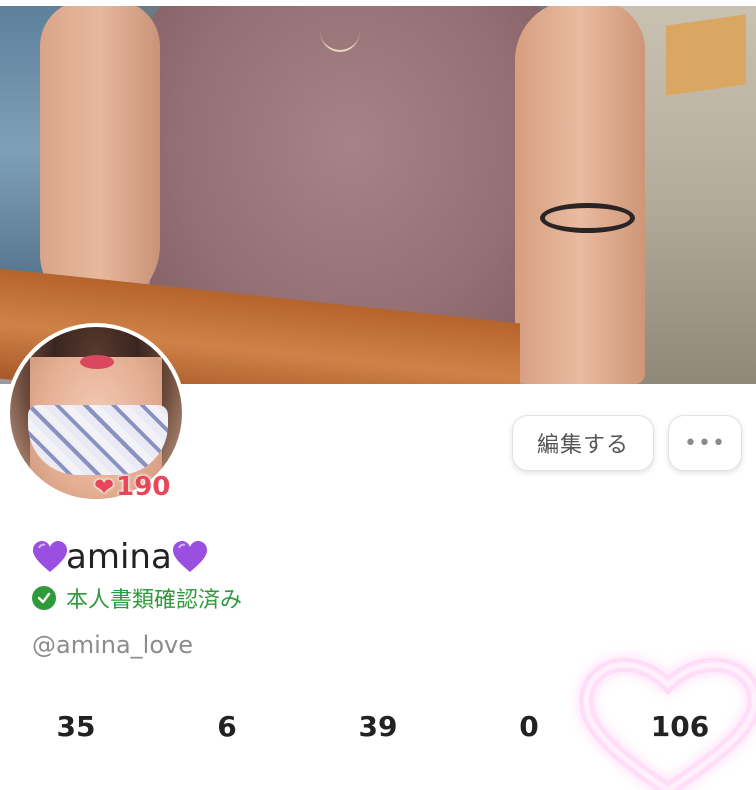  I want to click on more-button: •••, so click(705, 443).